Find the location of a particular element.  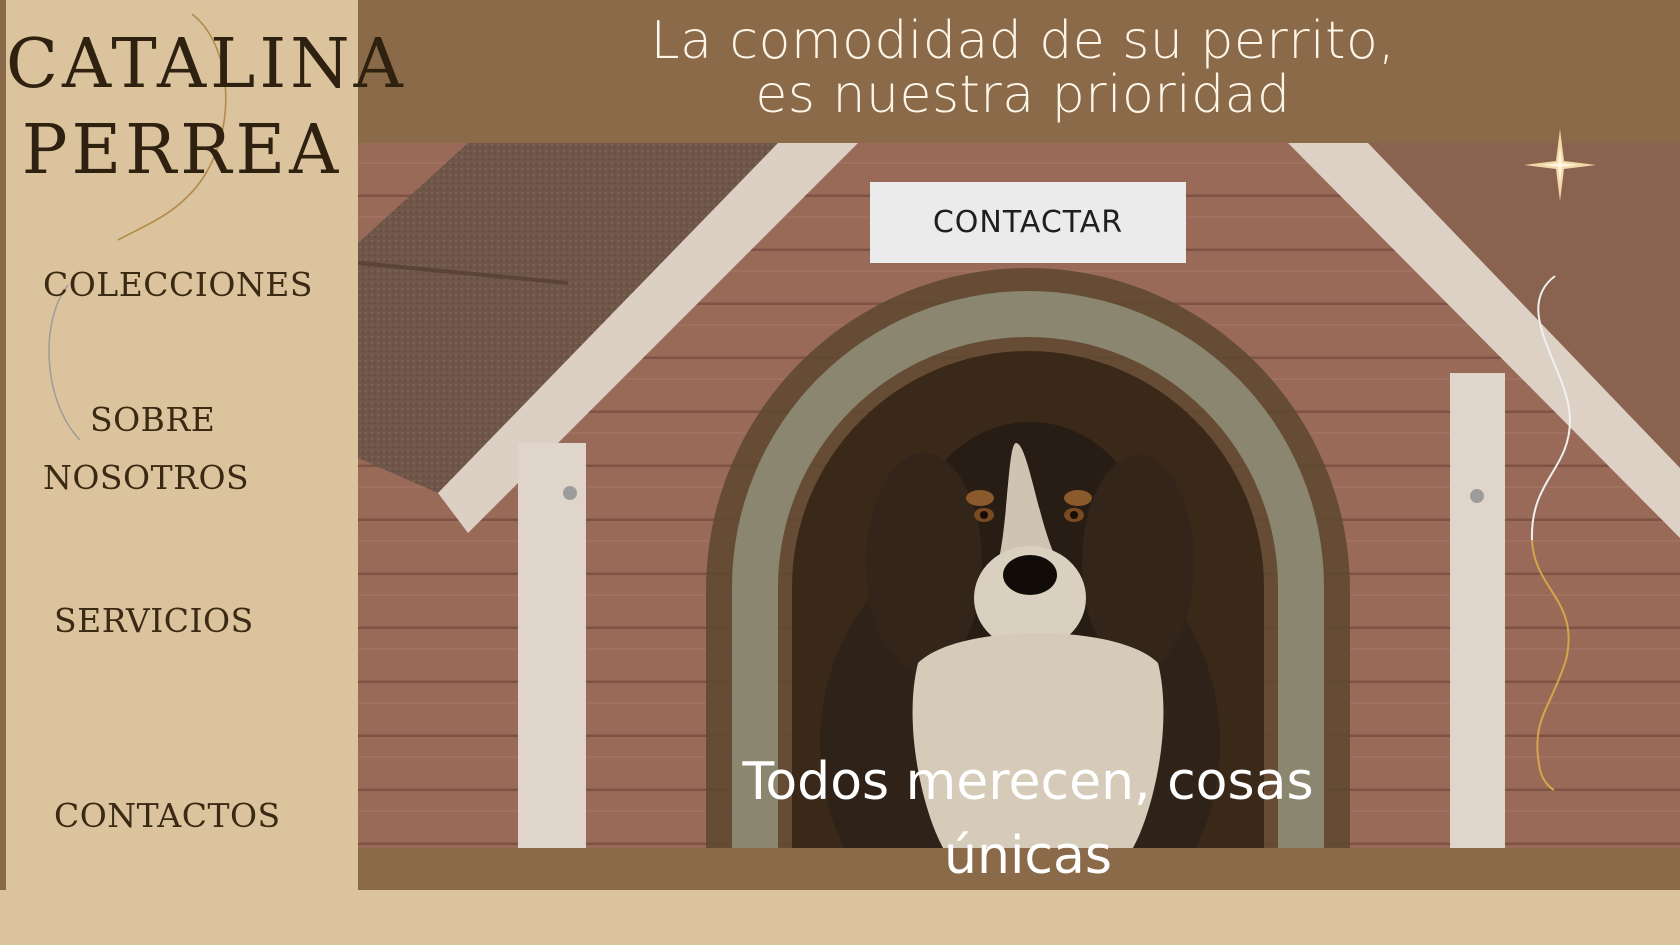

brand-logo: CATALINA PERREA is located at coordinates (206, 108).